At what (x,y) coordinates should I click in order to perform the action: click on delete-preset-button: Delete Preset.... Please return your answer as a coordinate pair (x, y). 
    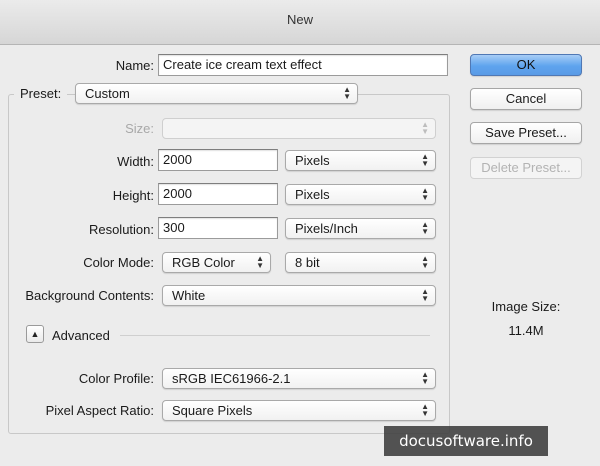
    Looking at the image, I should click on (526, 168).